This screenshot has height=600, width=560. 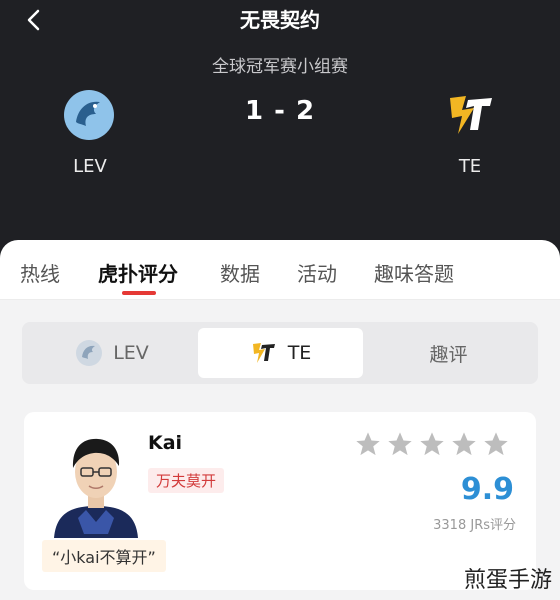 What do you see at coordinates (240, 272) in the screenshot?
I see `tab-data: 数据` at bounding box center [240, 272].